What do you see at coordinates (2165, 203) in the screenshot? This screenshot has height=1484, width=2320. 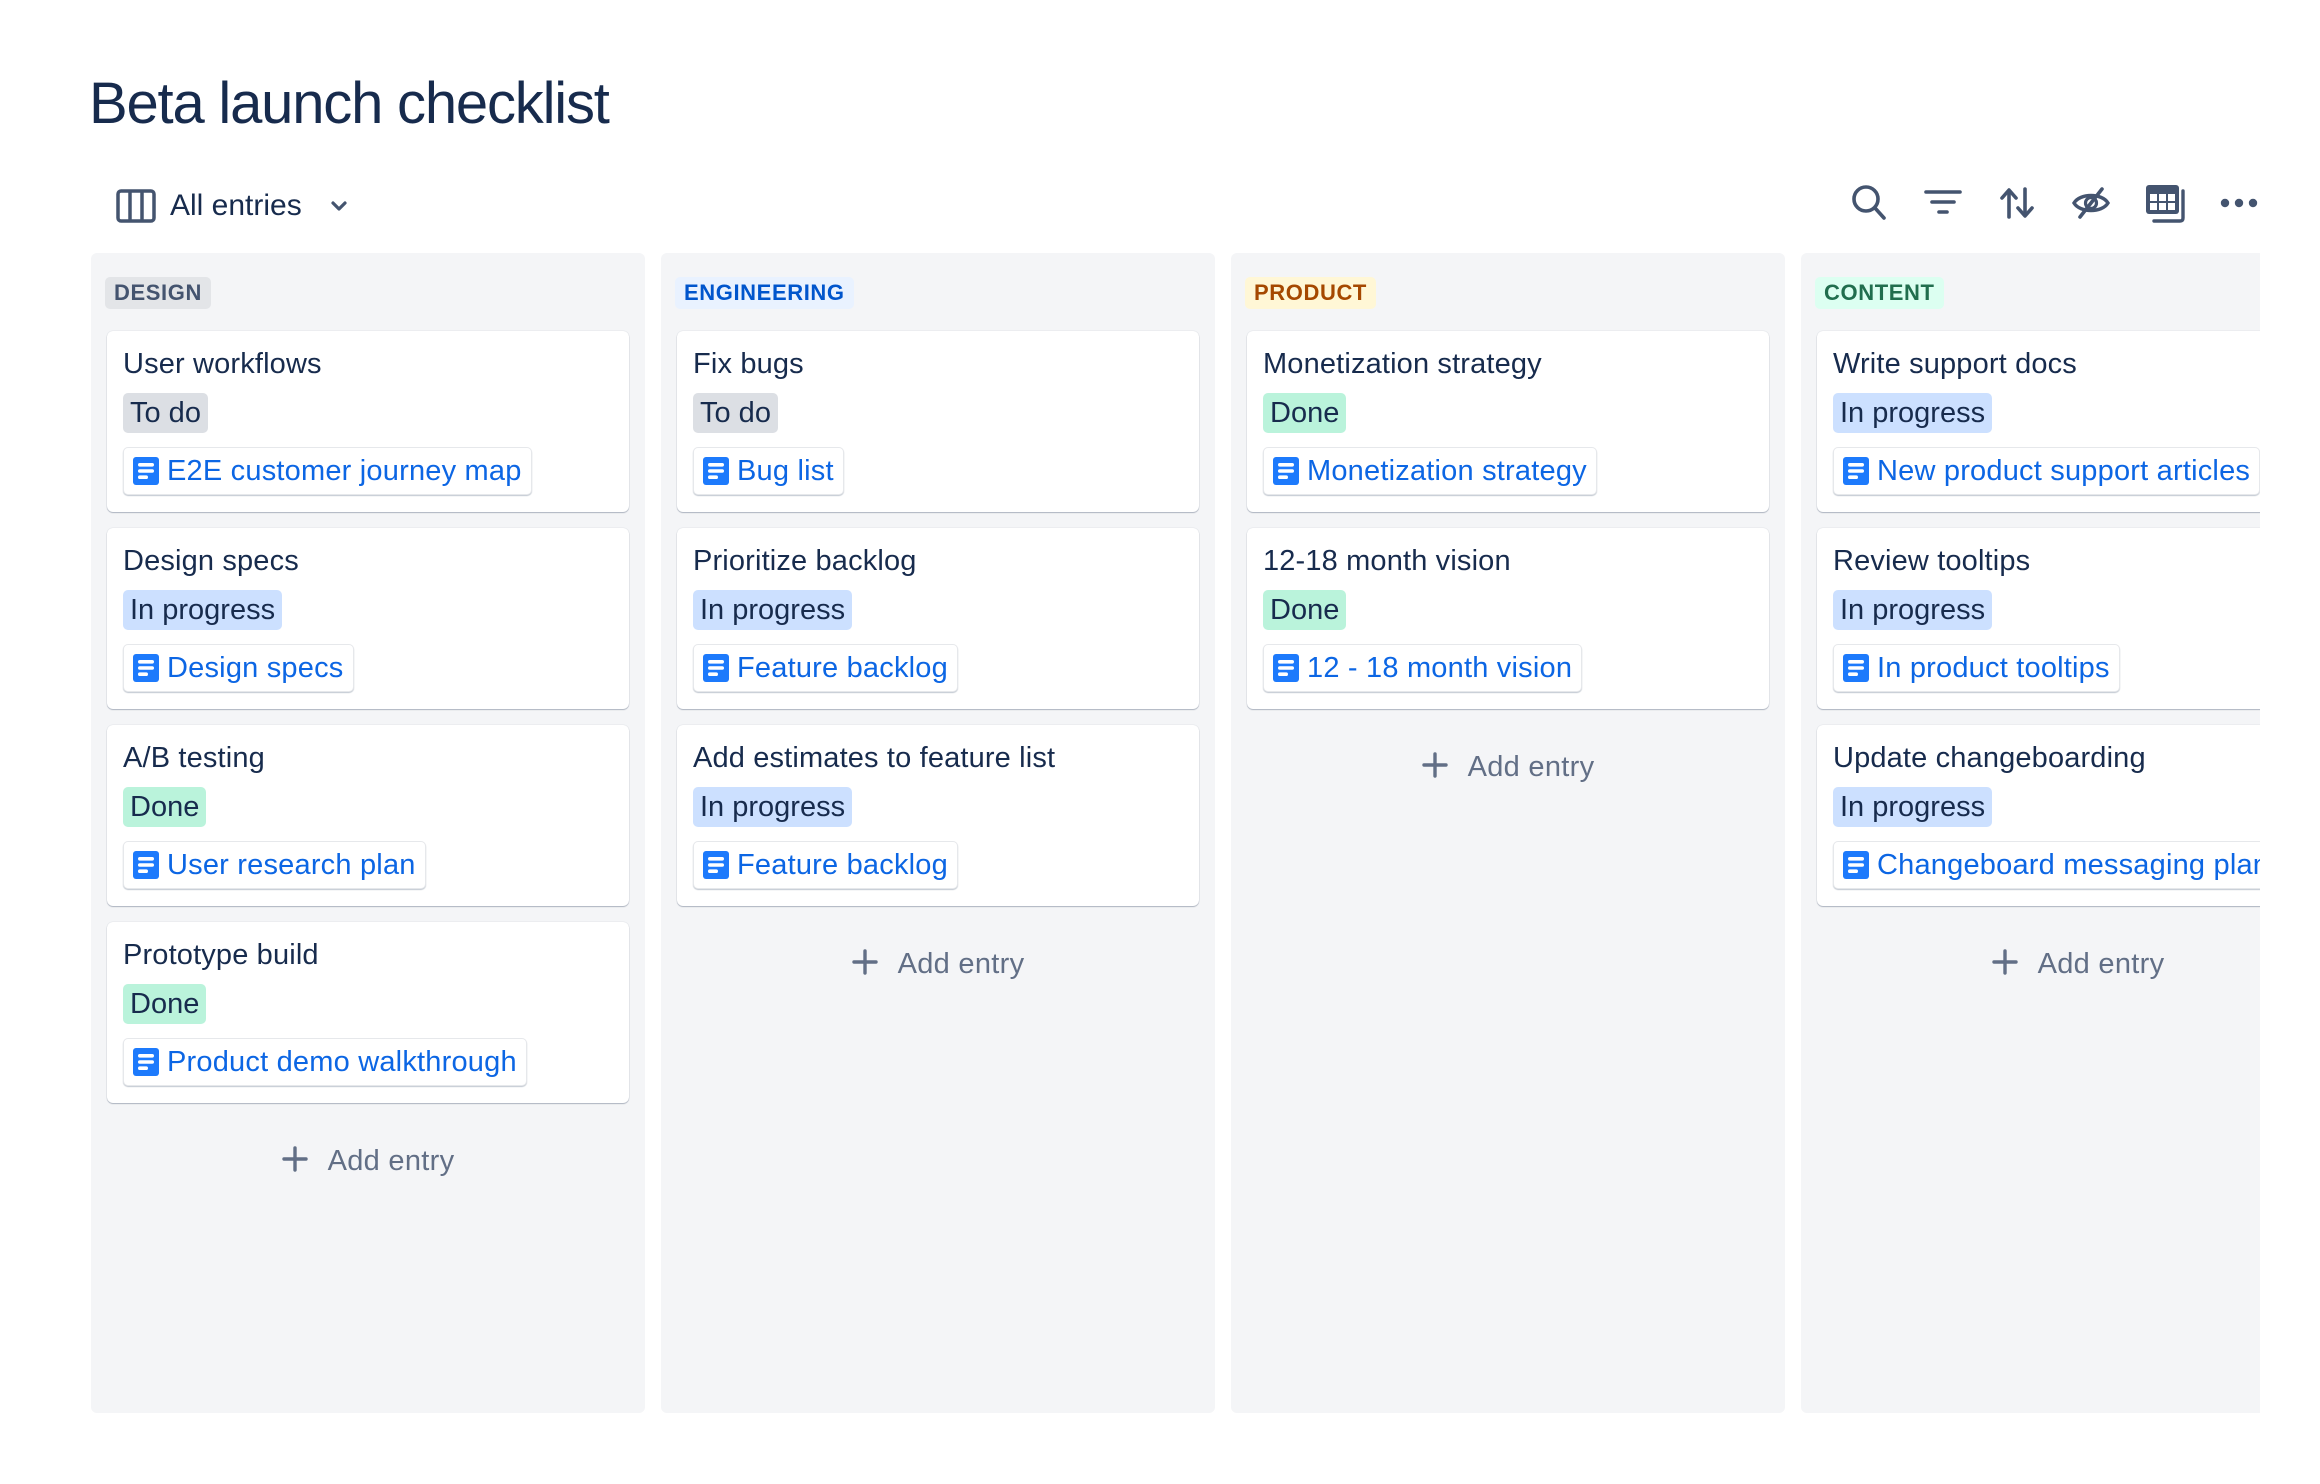 I see `table-view-button` at bounding box center [2165, 203].